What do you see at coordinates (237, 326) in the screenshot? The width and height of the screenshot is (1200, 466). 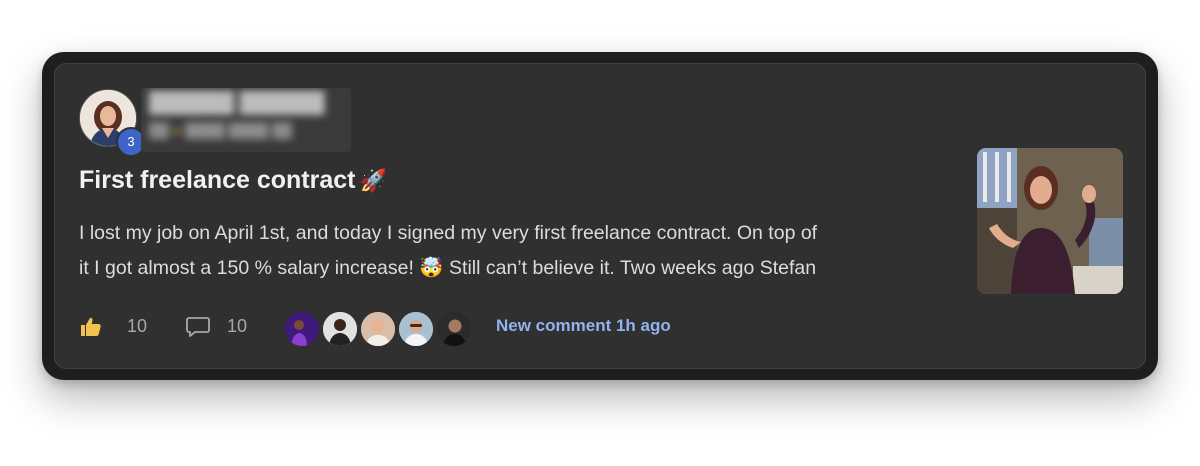 I see `comment-count: 10` at bounding box center [237, 326].